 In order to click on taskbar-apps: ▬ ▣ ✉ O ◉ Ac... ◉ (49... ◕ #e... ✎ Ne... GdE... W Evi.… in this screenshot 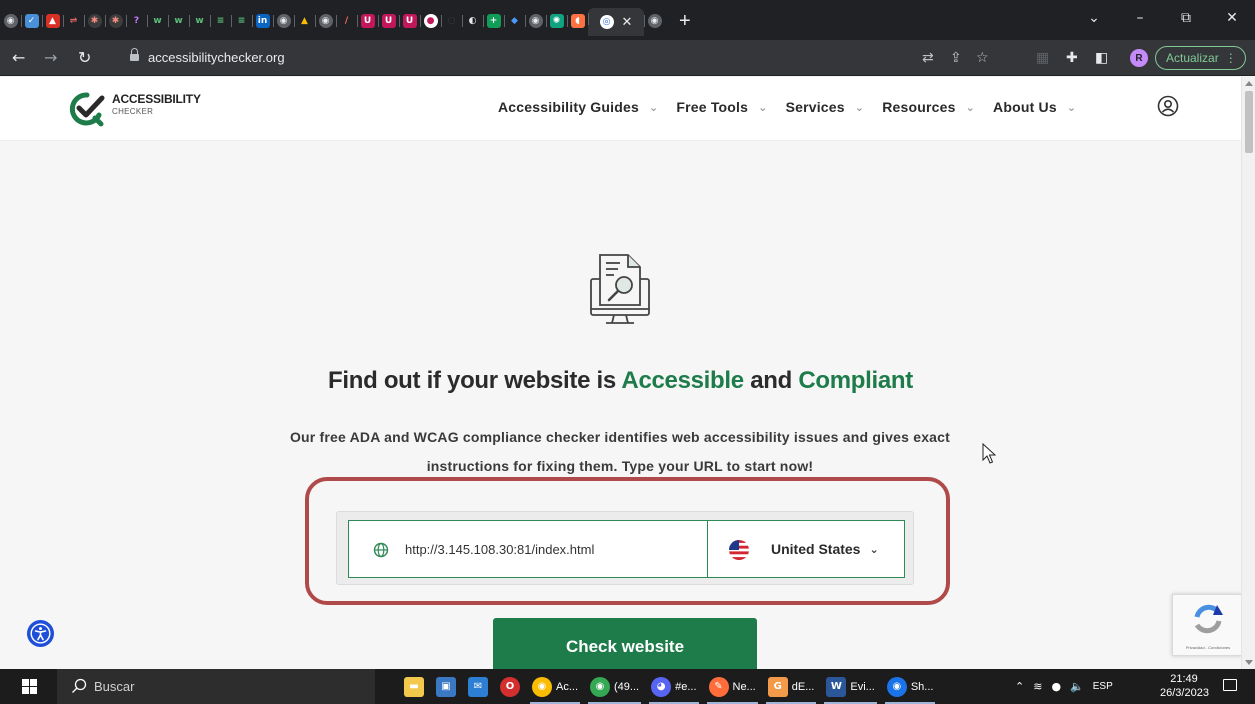, I will do `click(668, 686)`.